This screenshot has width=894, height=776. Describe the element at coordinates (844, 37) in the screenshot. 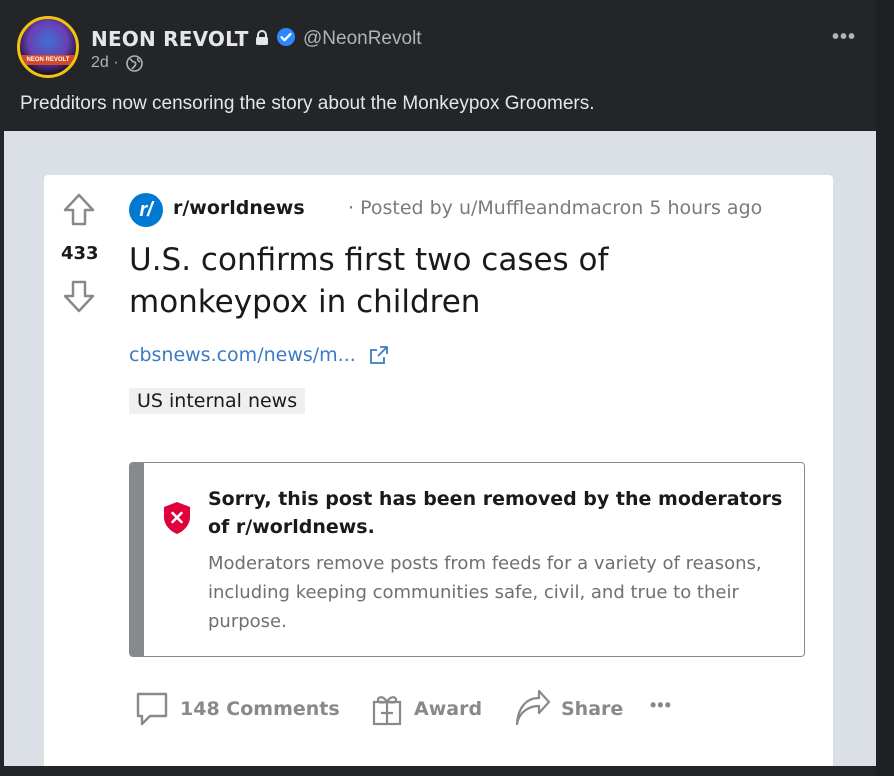

I see `more-options-button: •••` at that location.